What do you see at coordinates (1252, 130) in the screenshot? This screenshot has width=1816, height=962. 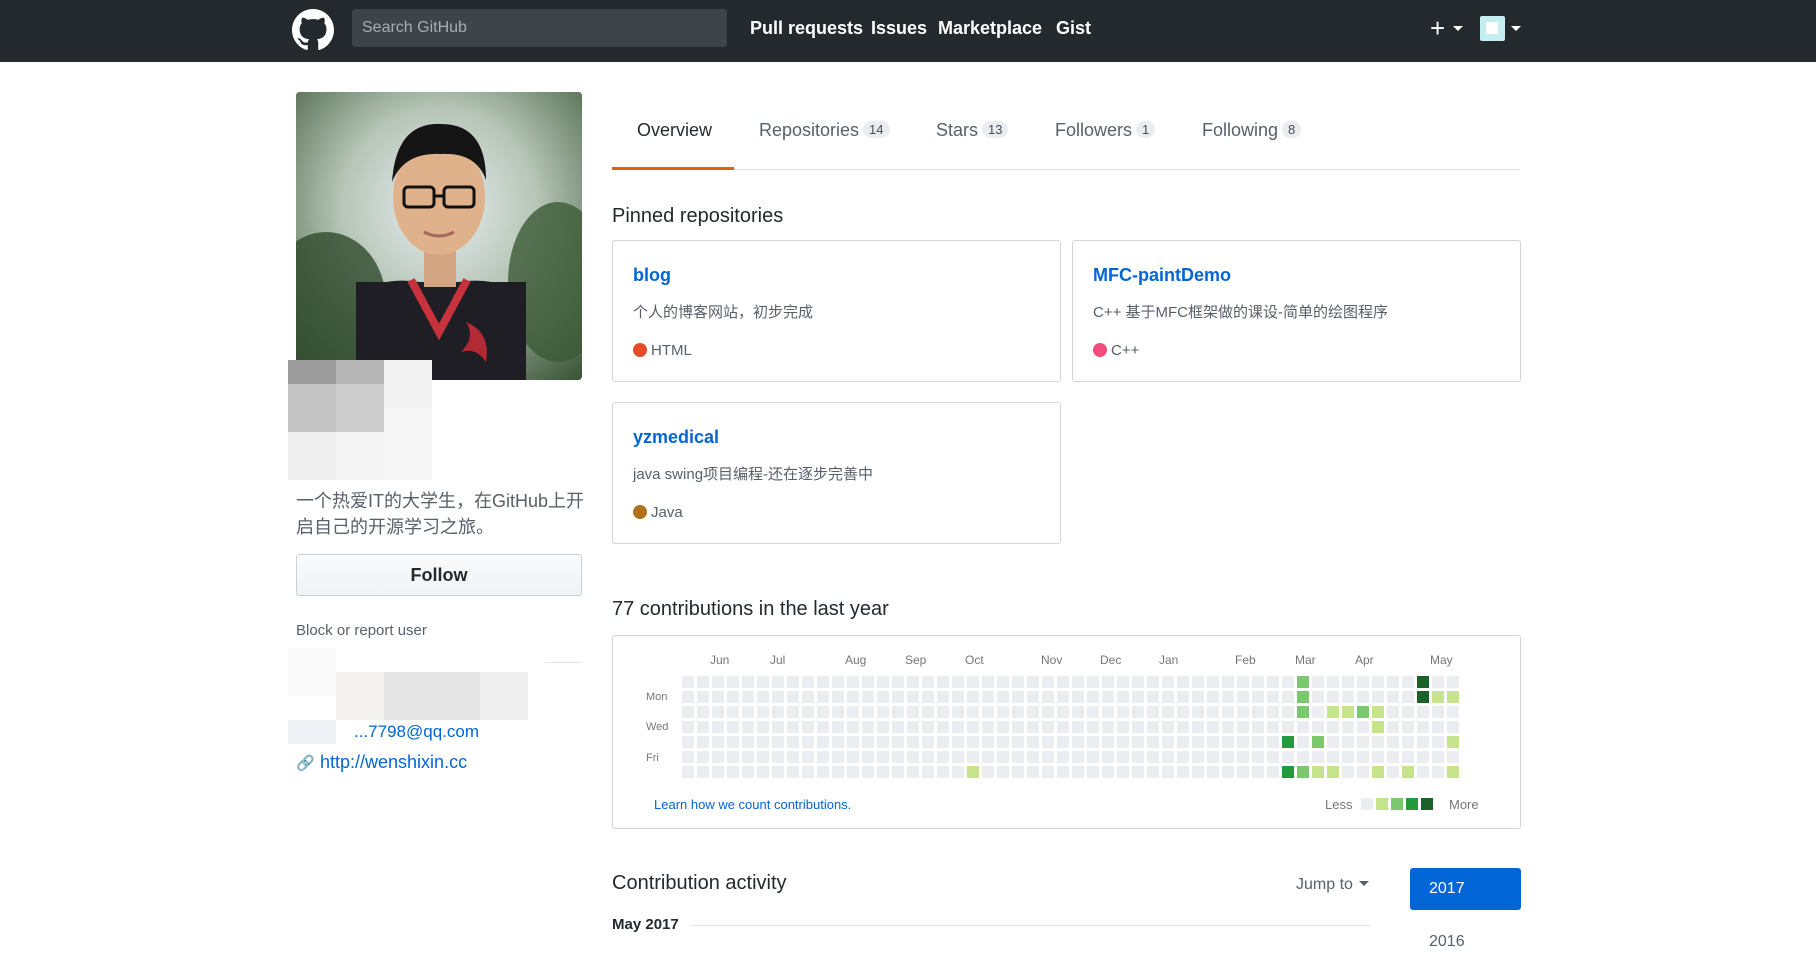 I see `tab-following: Following 8` at bounding box center [1252, 130].